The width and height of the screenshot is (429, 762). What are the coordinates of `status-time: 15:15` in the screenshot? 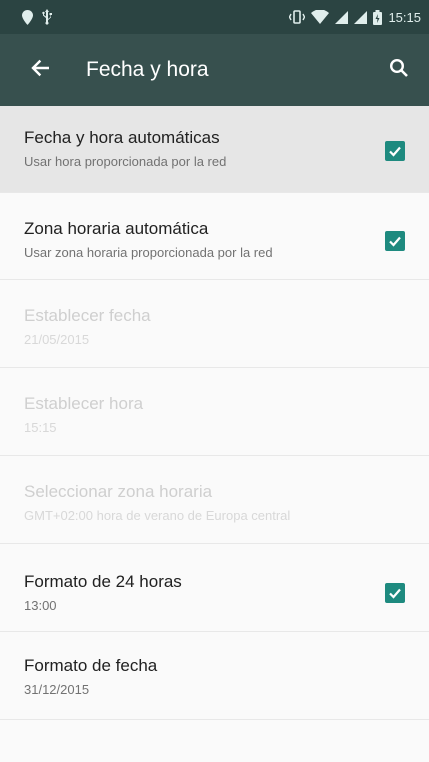 It's located at (404, 17).